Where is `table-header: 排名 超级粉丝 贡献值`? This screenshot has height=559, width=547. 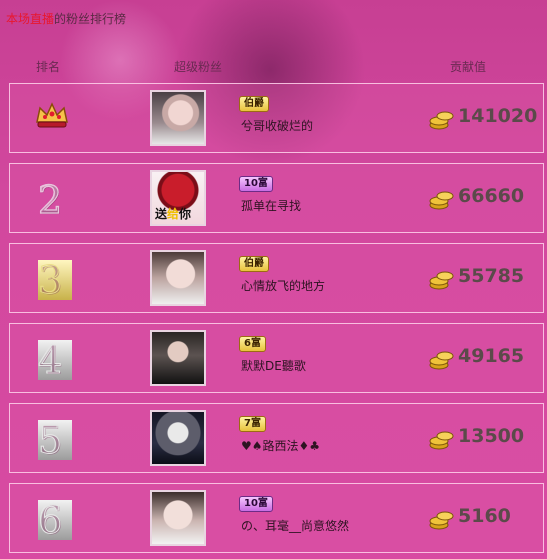
table-header: 排名 超级粉丝 贡献值 is located at coordinates (273, 66).